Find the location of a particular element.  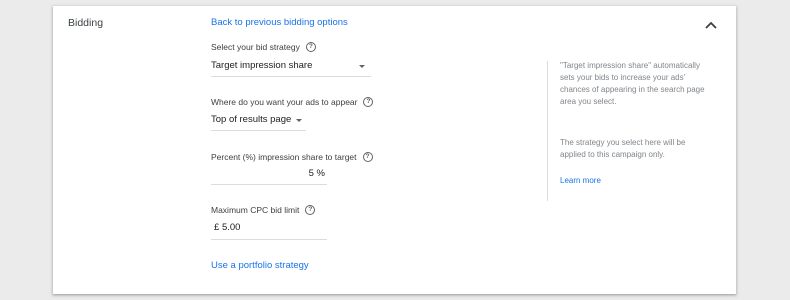

percent-unit: % is located at coordinates (320, 173).